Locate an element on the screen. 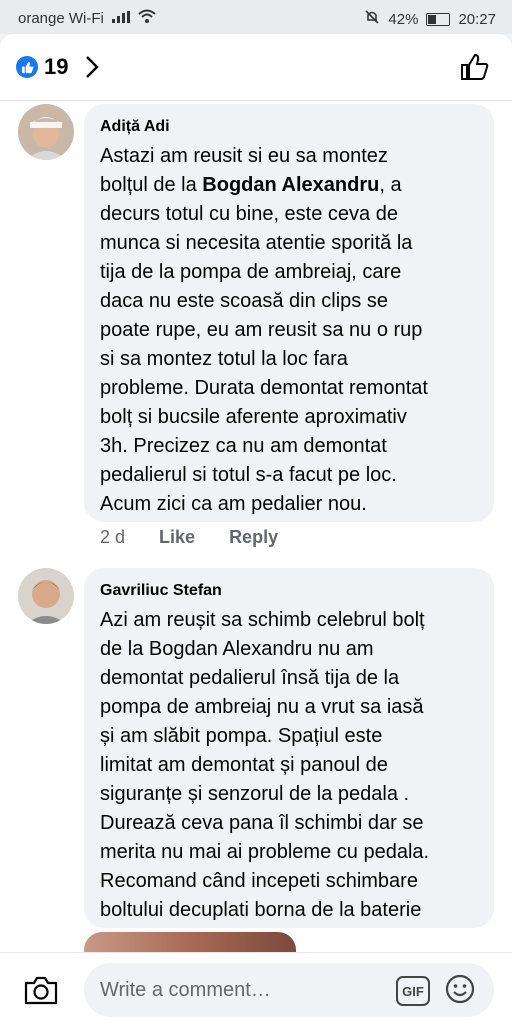 The image size is (512, 1025). emoji-icon is located at coordinates (460, 991).